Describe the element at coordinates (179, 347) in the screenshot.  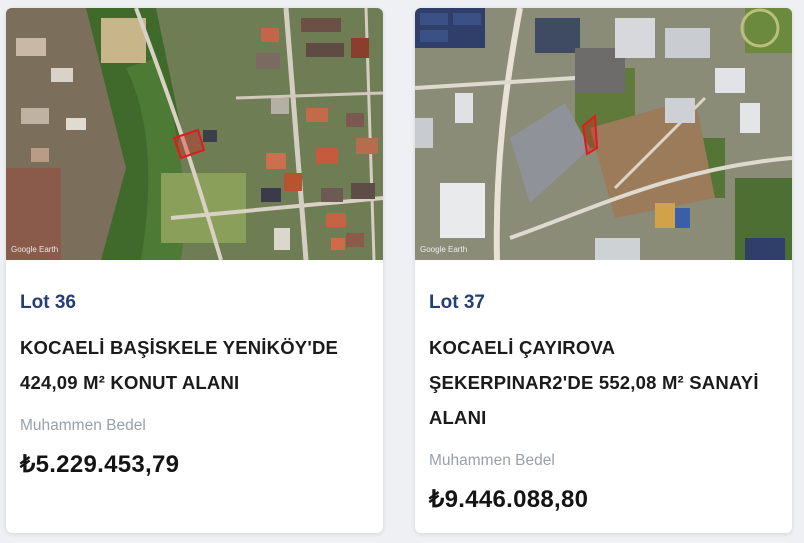
I see `listing-title-line: KOCAELİ BAŞİSKELE YENİKÖY'DE` at that location.